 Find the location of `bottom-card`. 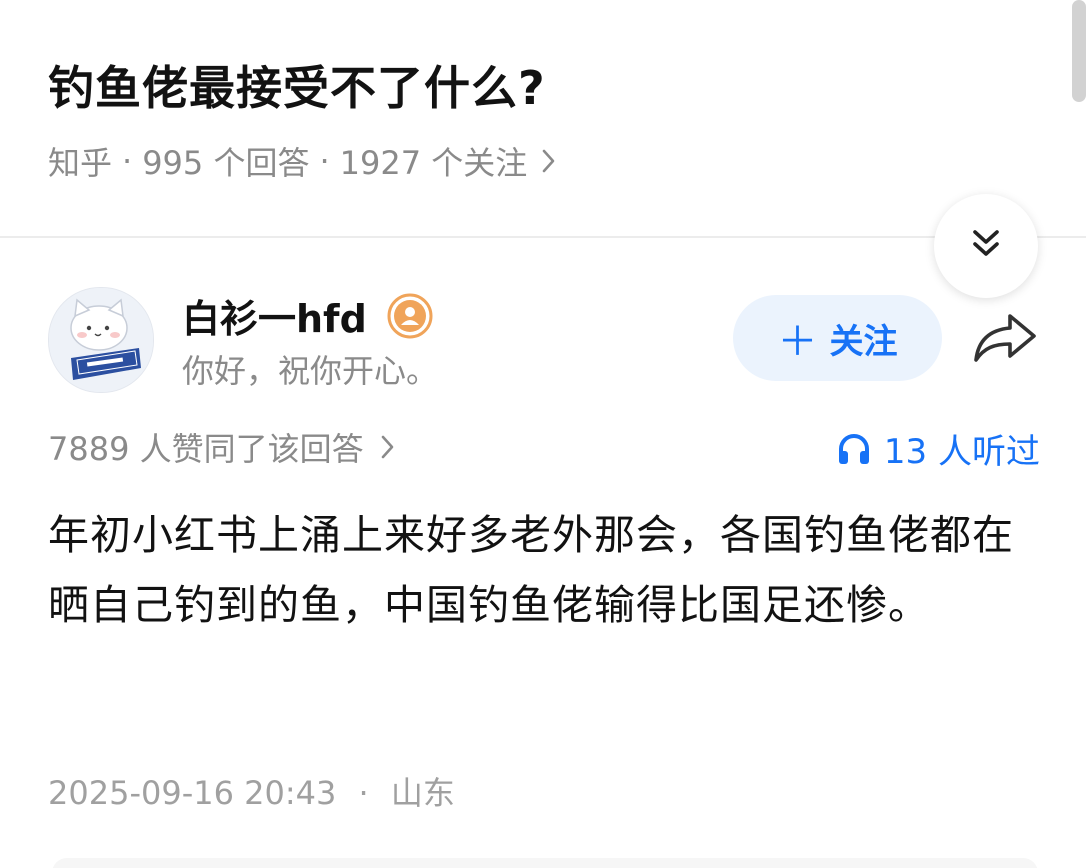

bottom-card is located at coordinates (545, 863).